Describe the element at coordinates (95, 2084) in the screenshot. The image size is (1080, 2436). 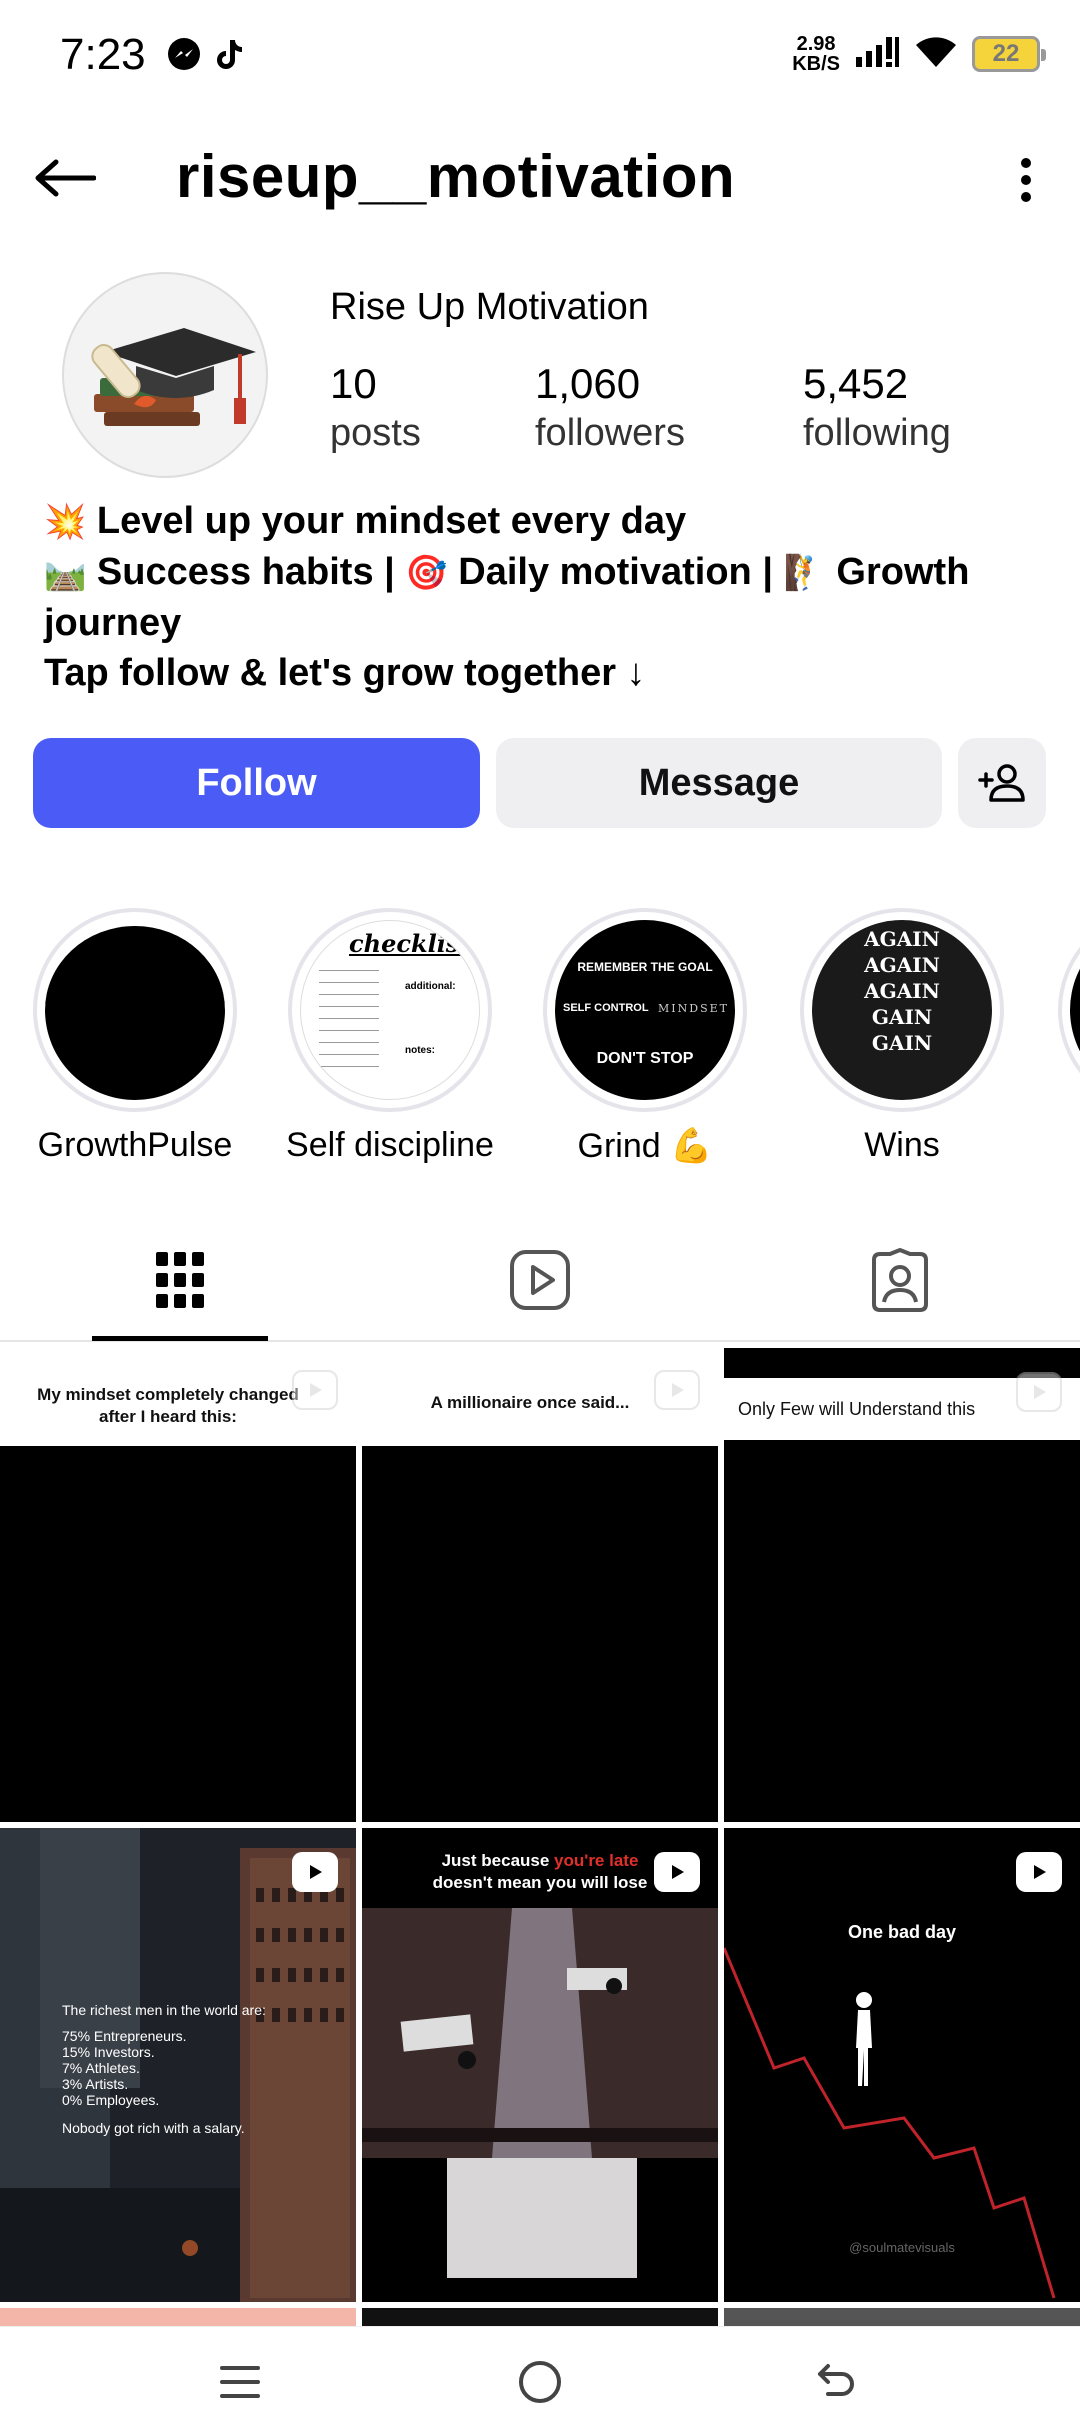
I see `post-overlay-line: 3% Artists.` at that location.